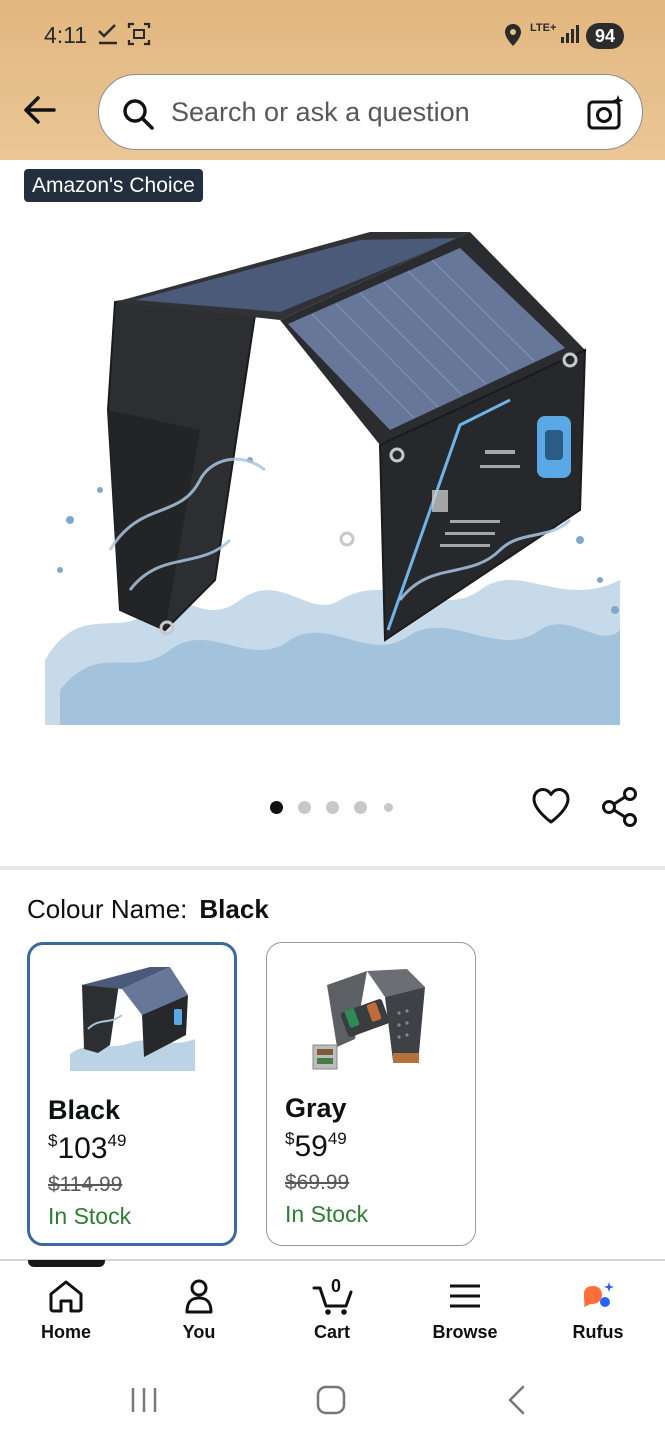 Image resolution: width=665 pixels, height=1440 pixels. What do you see at coordinates (331, 1332) in the screenshot?
I see `nav-label: Cart` at bounding box center [331, 1332].